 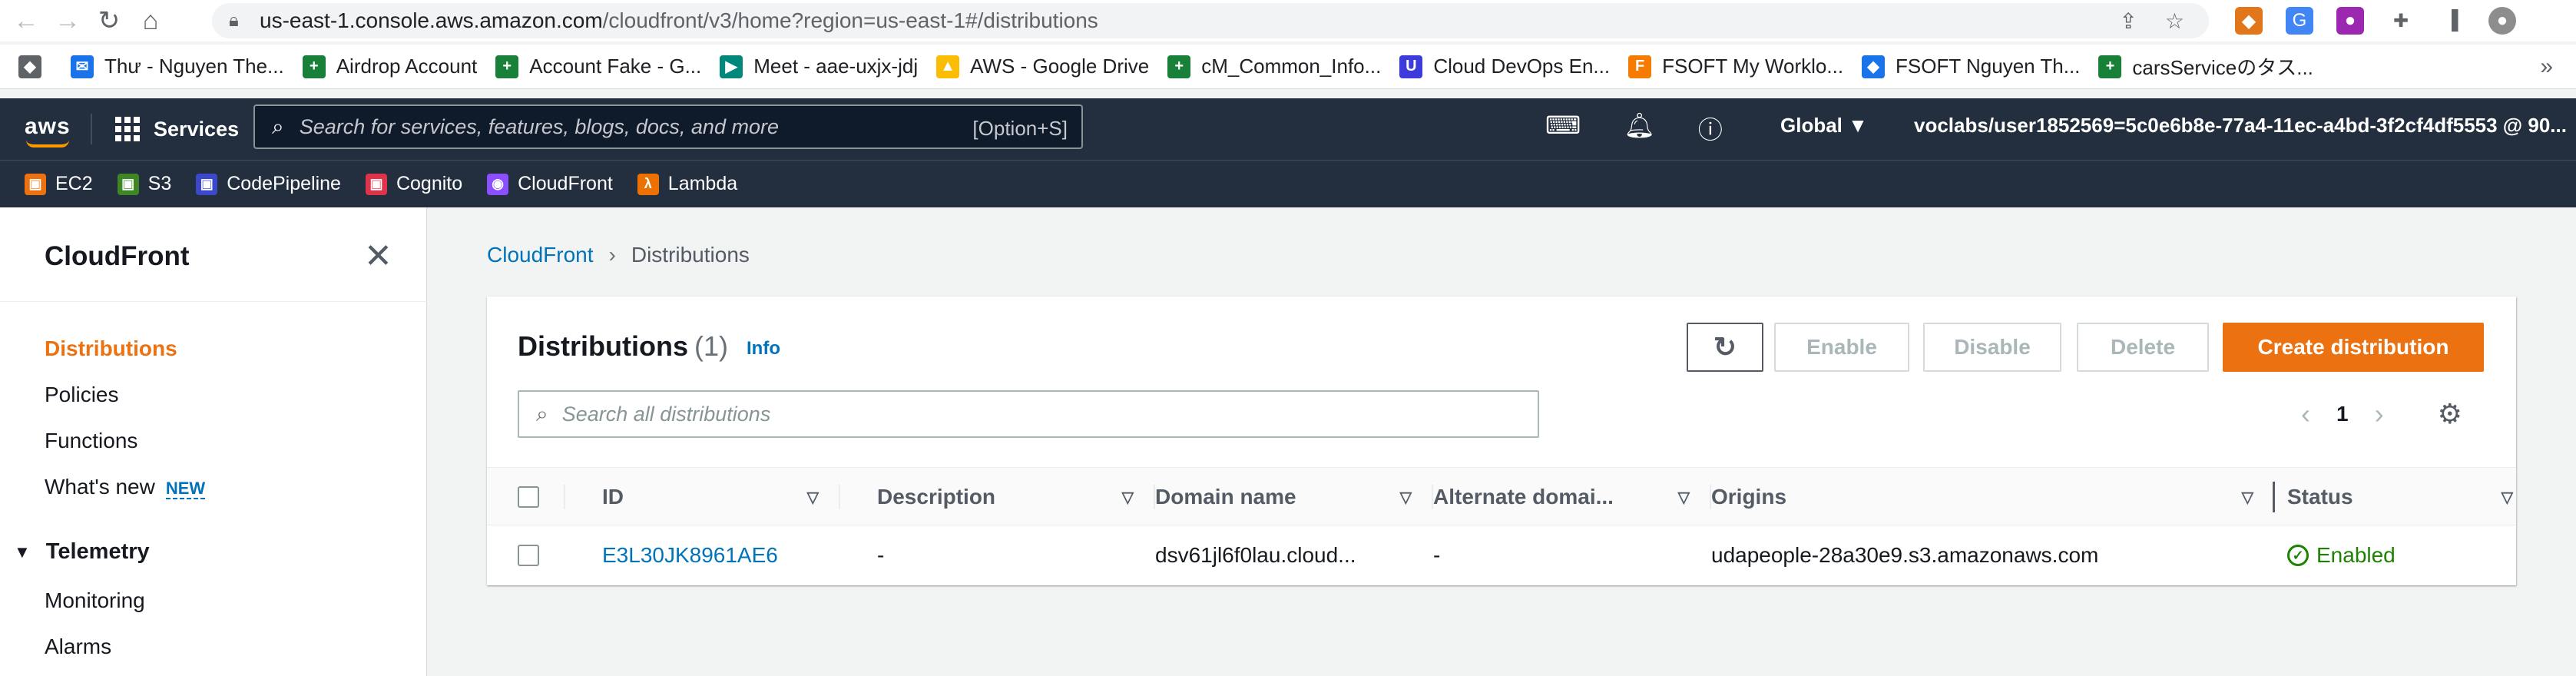 What do you see at coordinates (2305, 414) in the screenshot?
I see `previous-page-icon: ‹` at bounding box center [2305, 414].